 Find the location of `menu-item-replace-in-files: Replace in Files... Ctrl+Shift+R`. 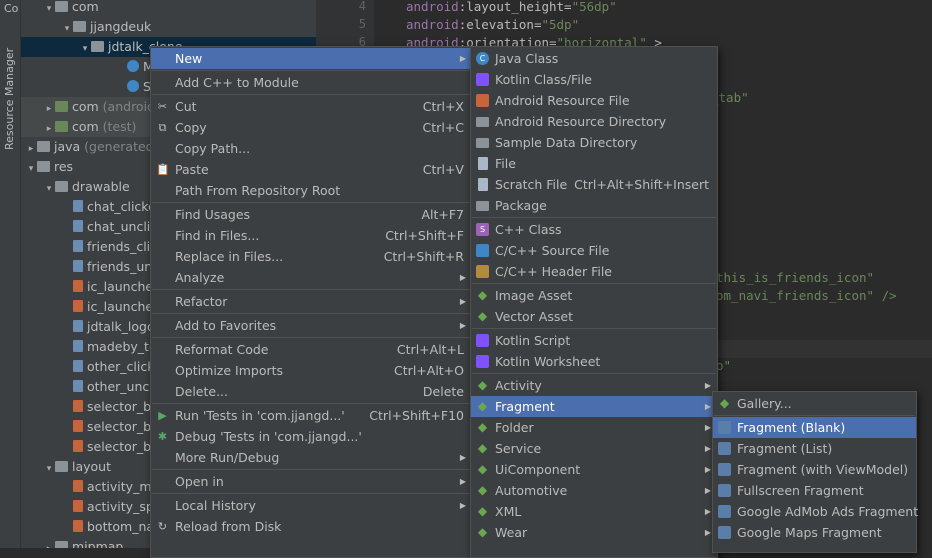

menu-item-replace-in-files: Replace in Files... Ctrl+Shift+R is located at coordinates (311, 256).